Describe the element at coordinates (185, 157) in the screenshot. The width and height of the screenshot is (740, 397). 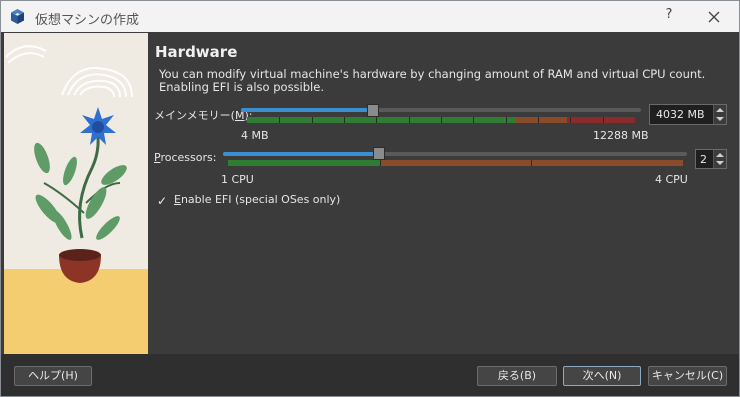
I see `processors-label: Processors:` at that location.